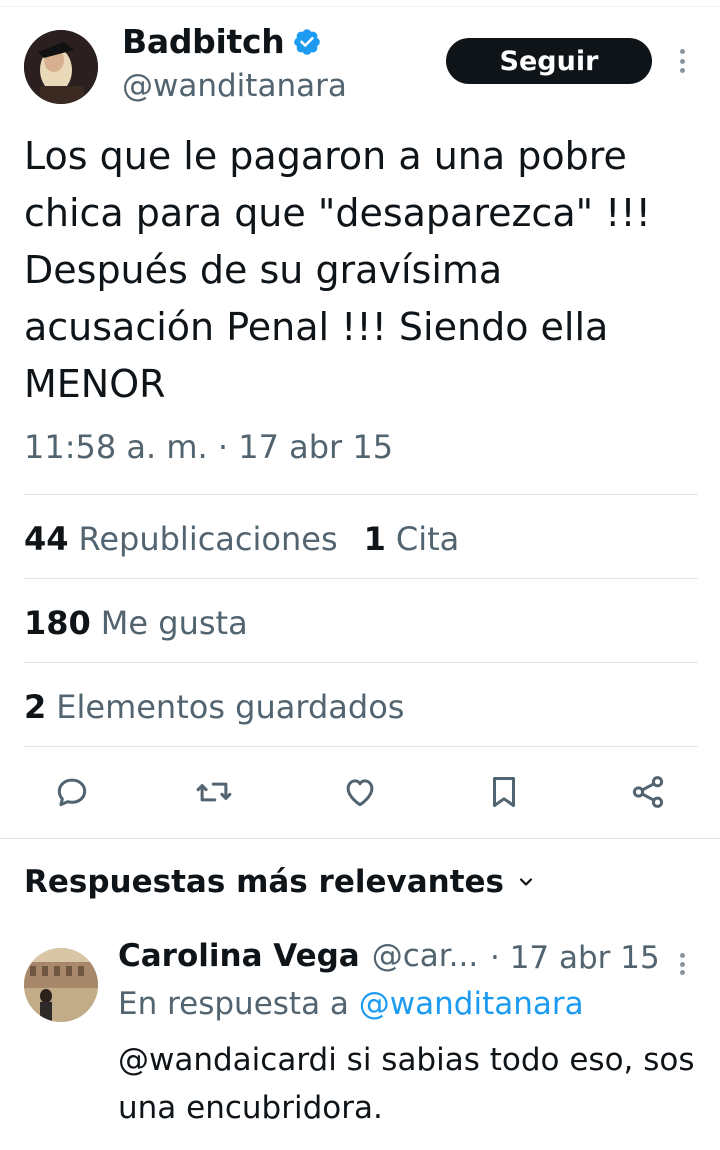 This screenshot has width=720, height=1150. Describe the element at coordinates (351, 1004) in the screenshot. I see `reply-context: En respuesta a @wanditanara` at that location.